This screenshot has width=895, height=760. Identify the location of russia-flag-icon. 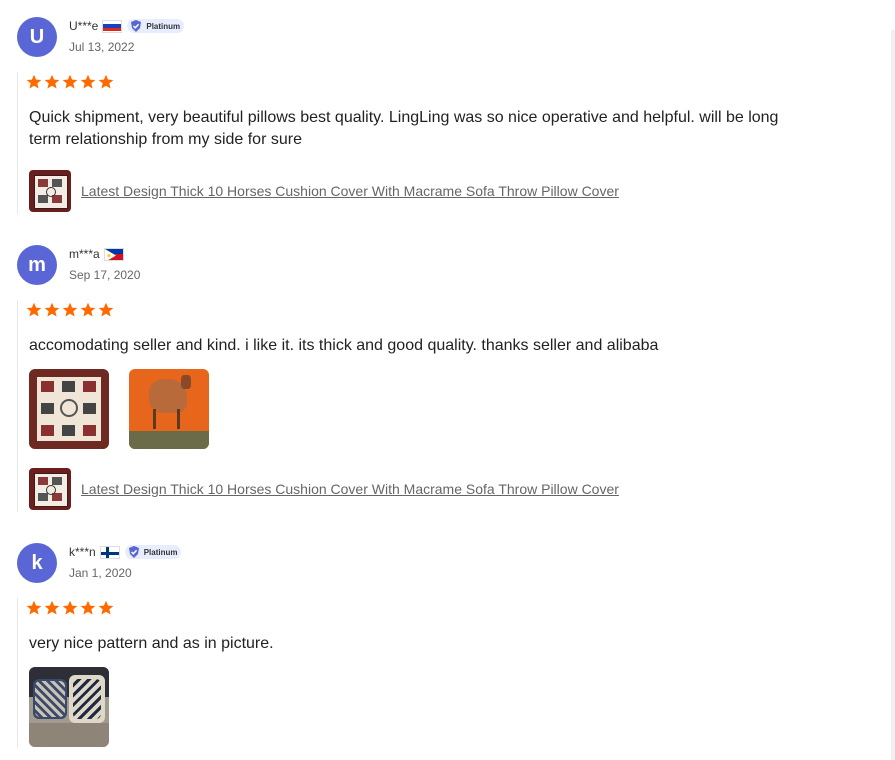
(112, 26).